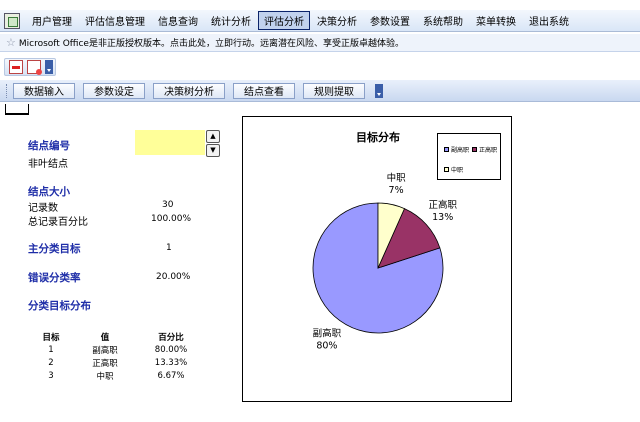  What do you see at coordinates (171, 375) in the screenshot?
I see `row-percent: 6.67%` at bounding box center [171, 375].